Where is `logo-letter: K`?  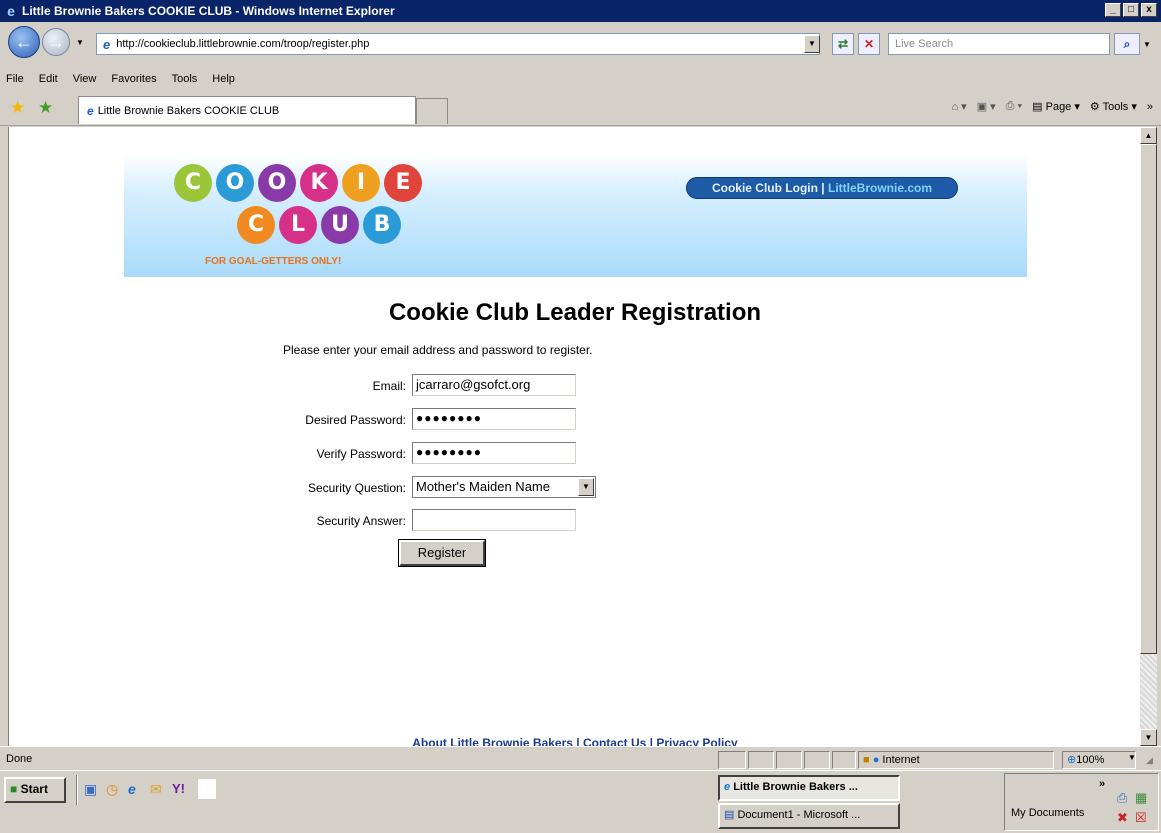 logo-letter: K is located at coordinates (319, 183).